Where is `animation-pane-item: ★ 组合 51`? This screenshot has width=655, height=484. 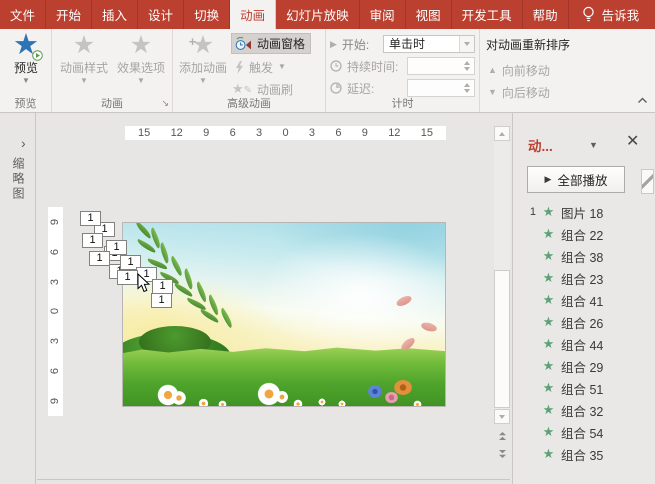
animation-pane-item: ★ 组合 51 is located at coordinates (584, 388).